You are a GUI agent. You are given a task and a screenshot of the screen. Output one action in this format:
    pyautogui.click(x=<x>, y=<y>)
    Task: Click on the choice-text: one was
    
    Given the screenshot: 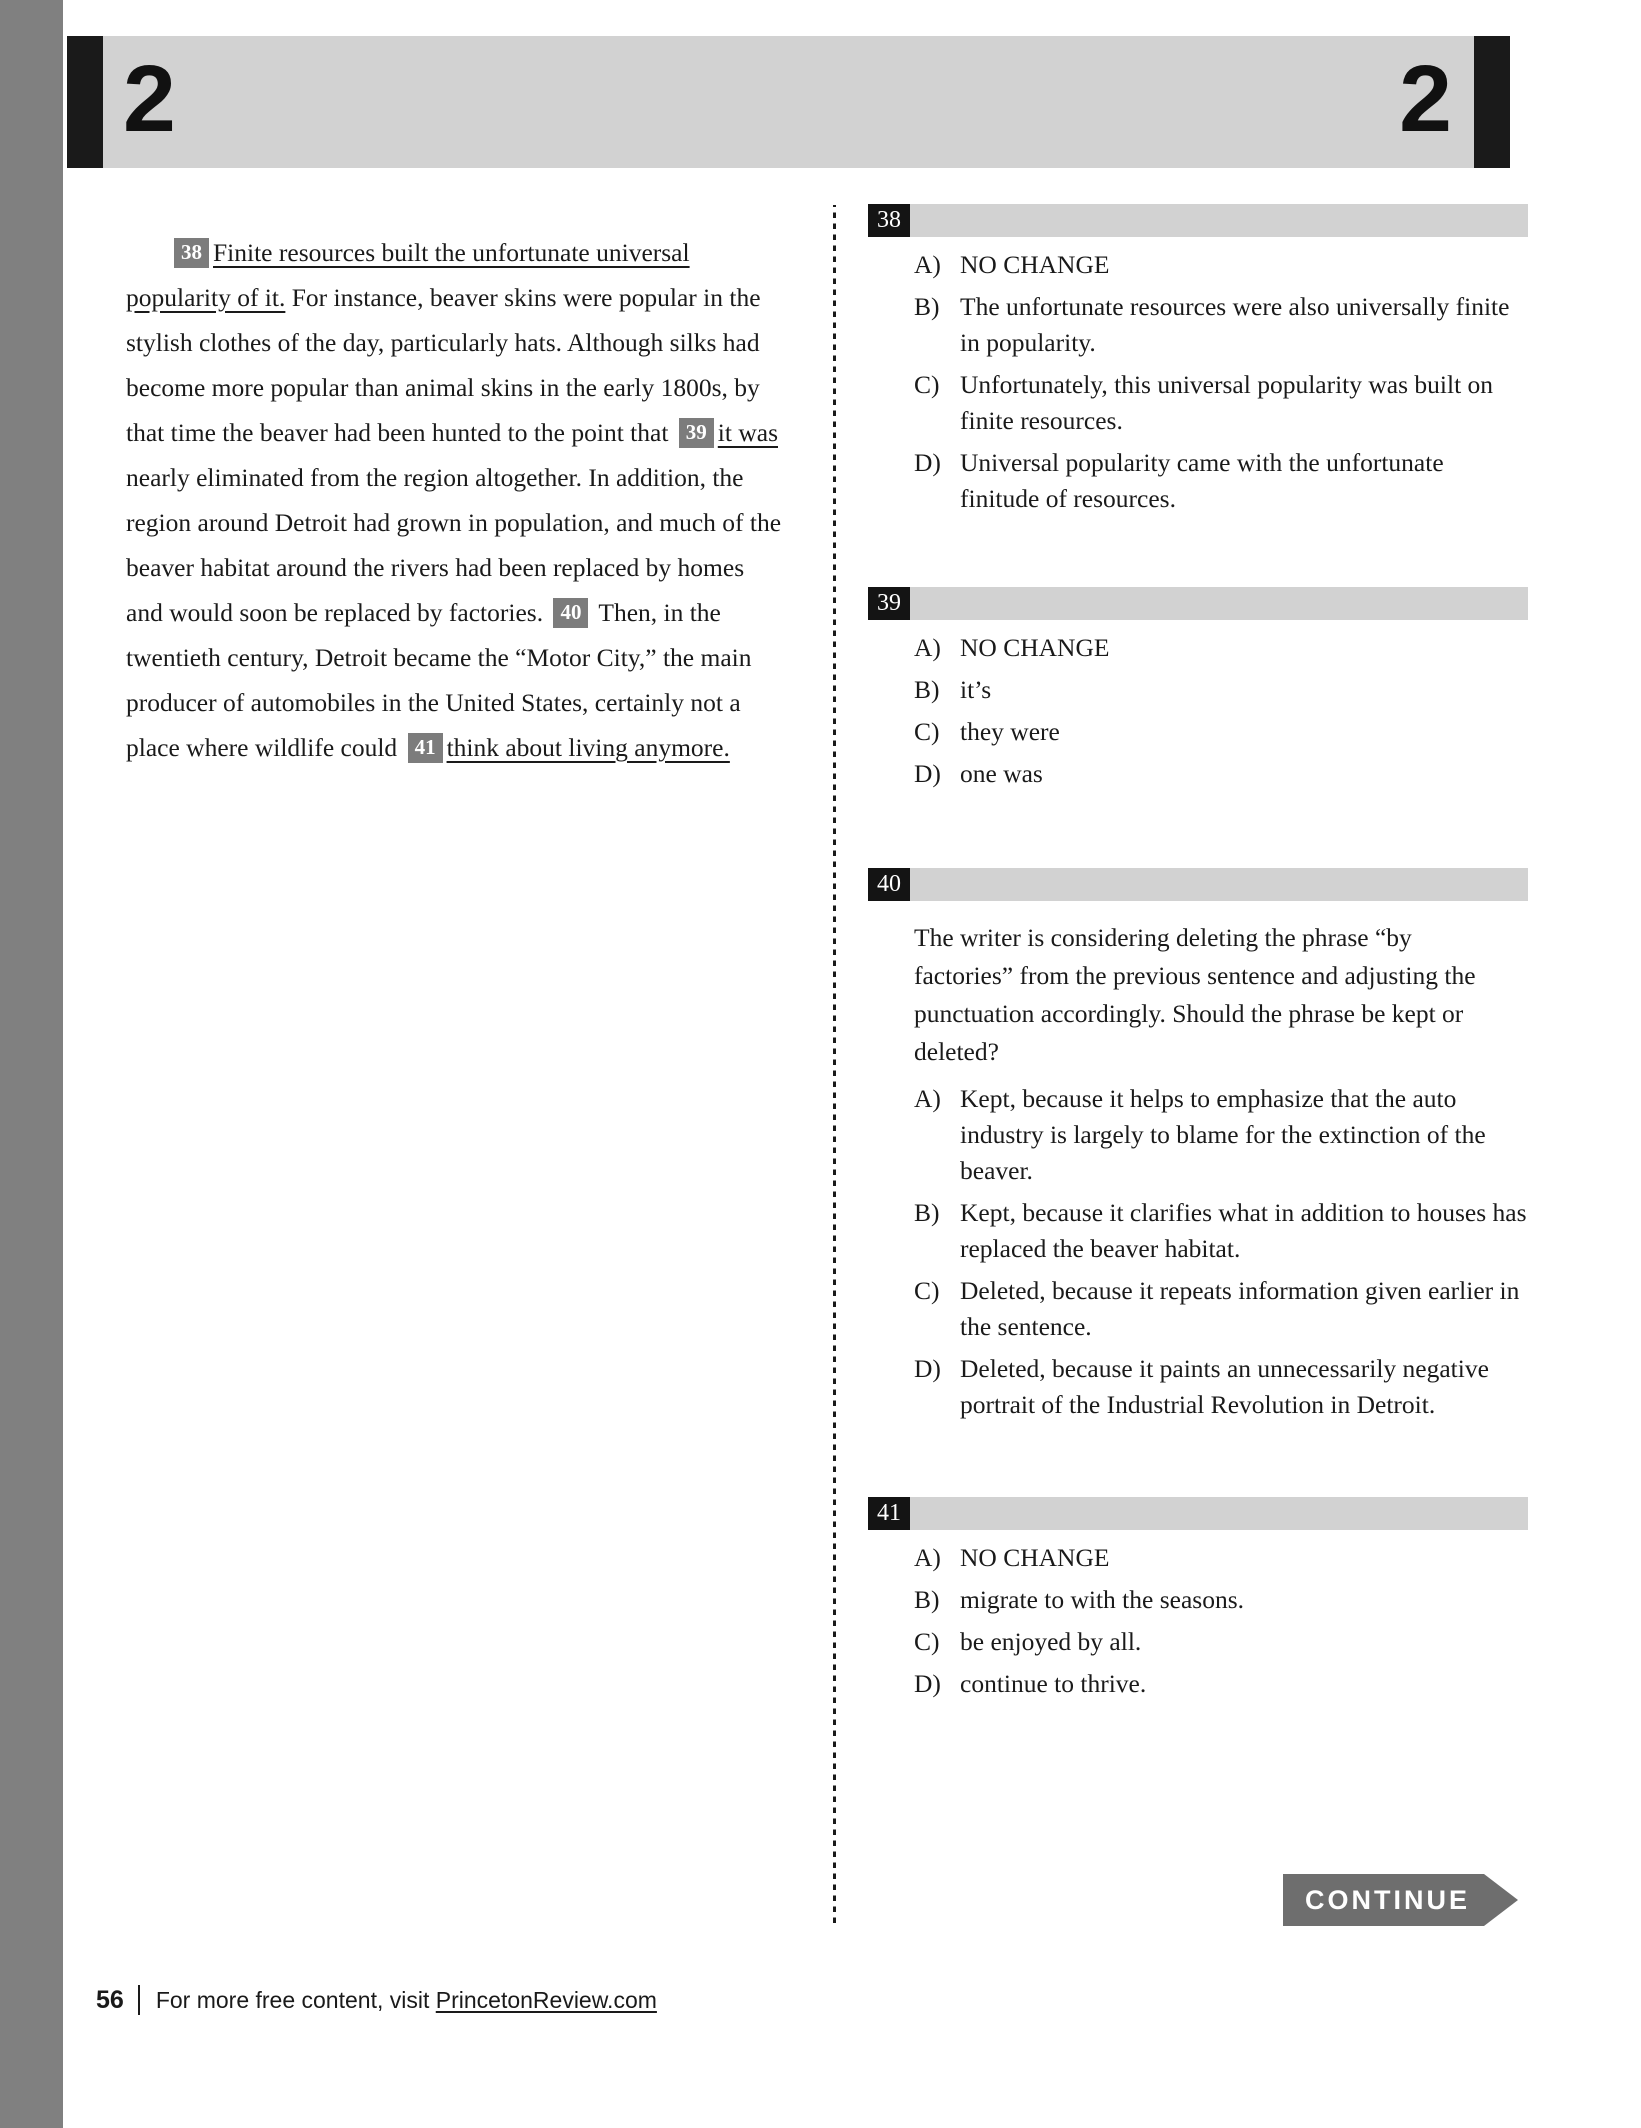 What is the action you would take?
    pyautogui.click(x=1001, y=773)
    